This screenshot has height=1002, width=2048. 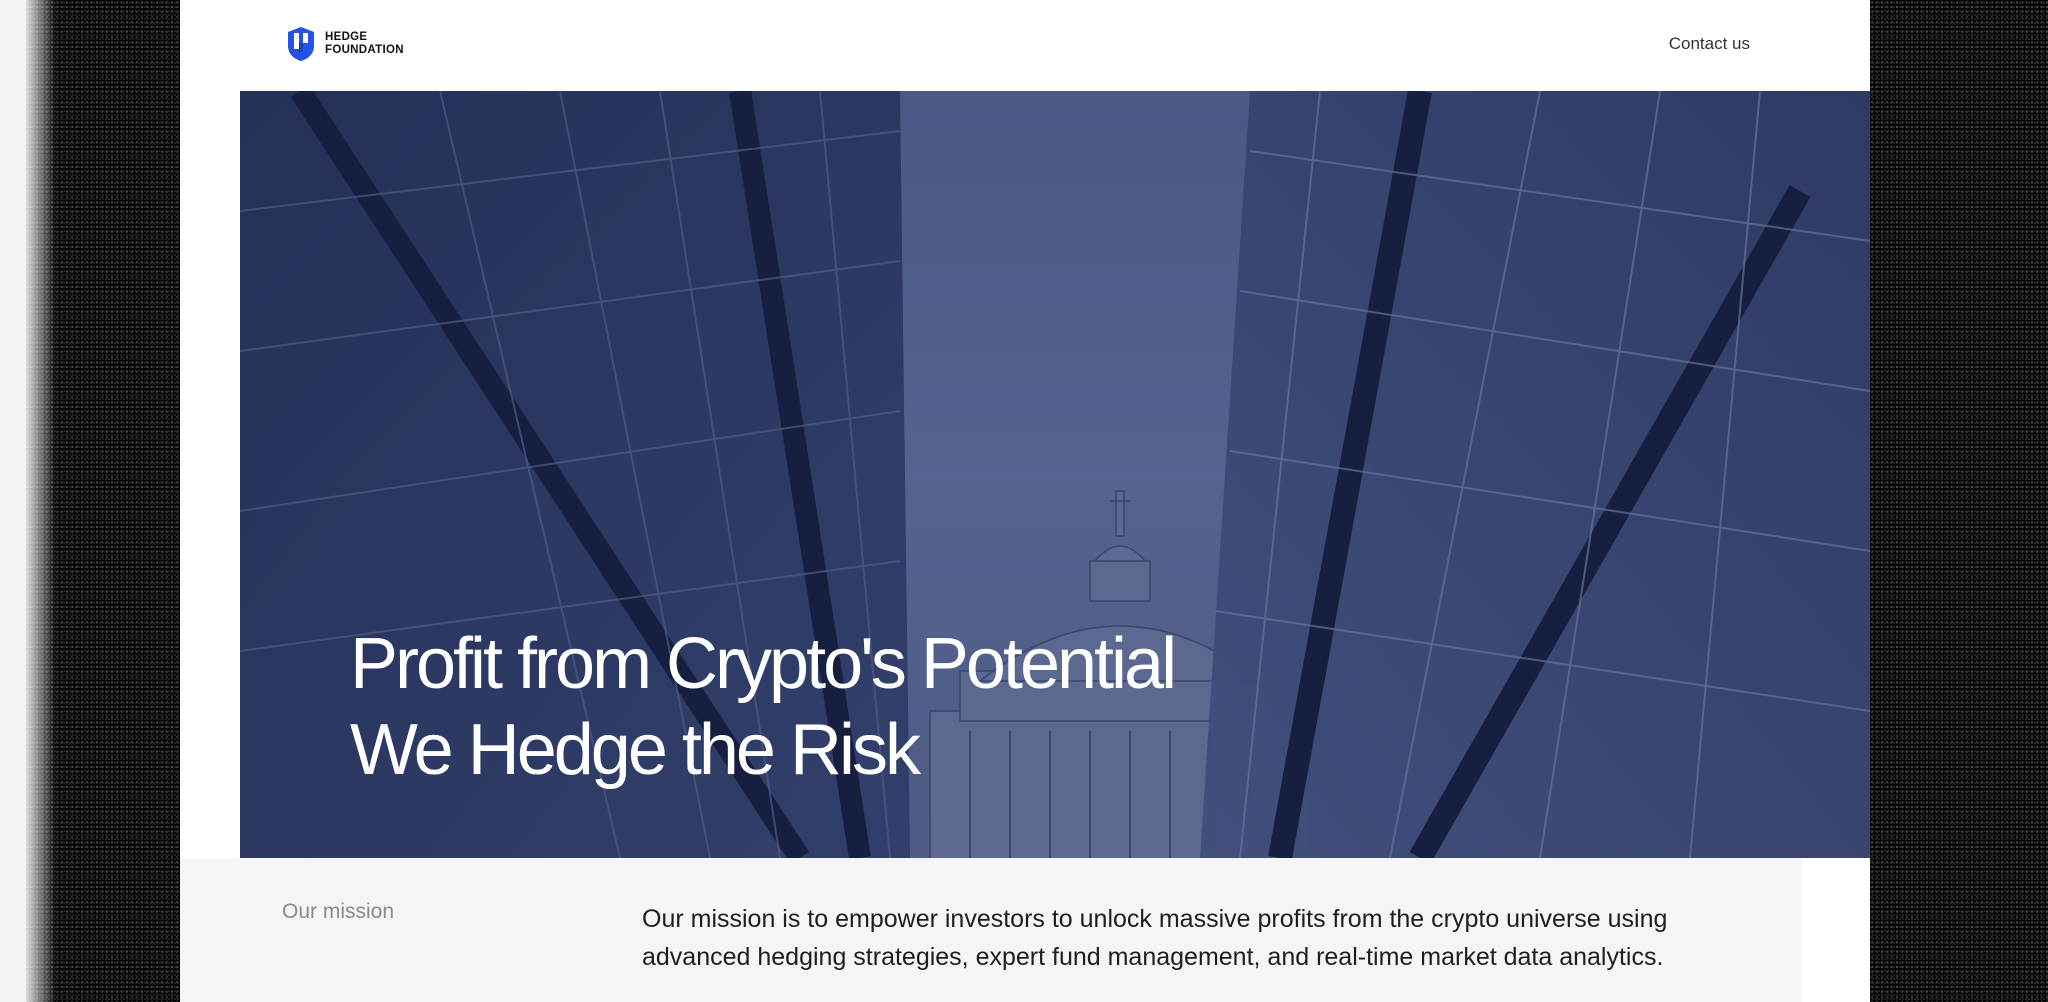 What do you see at coordinates (301, 44) in the screenshot?
I see `shield-icon` at bounding box center [301, 44].